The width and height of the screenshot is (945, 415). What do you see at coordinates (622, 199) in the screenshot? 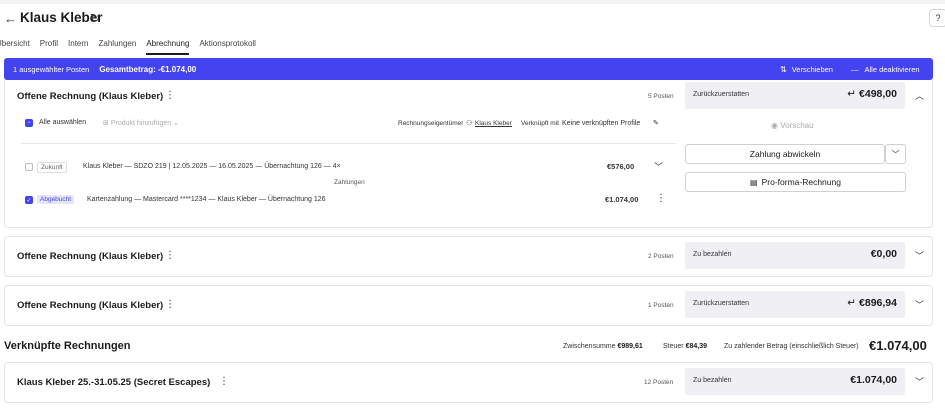
I see `row-amount: €1.074,00` at bounding box center [622, 199].